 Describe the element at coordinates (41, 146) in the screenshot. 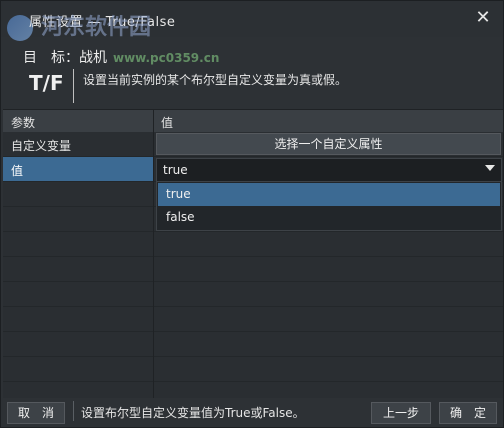

I see `param-label: 自定义变量` at that location.